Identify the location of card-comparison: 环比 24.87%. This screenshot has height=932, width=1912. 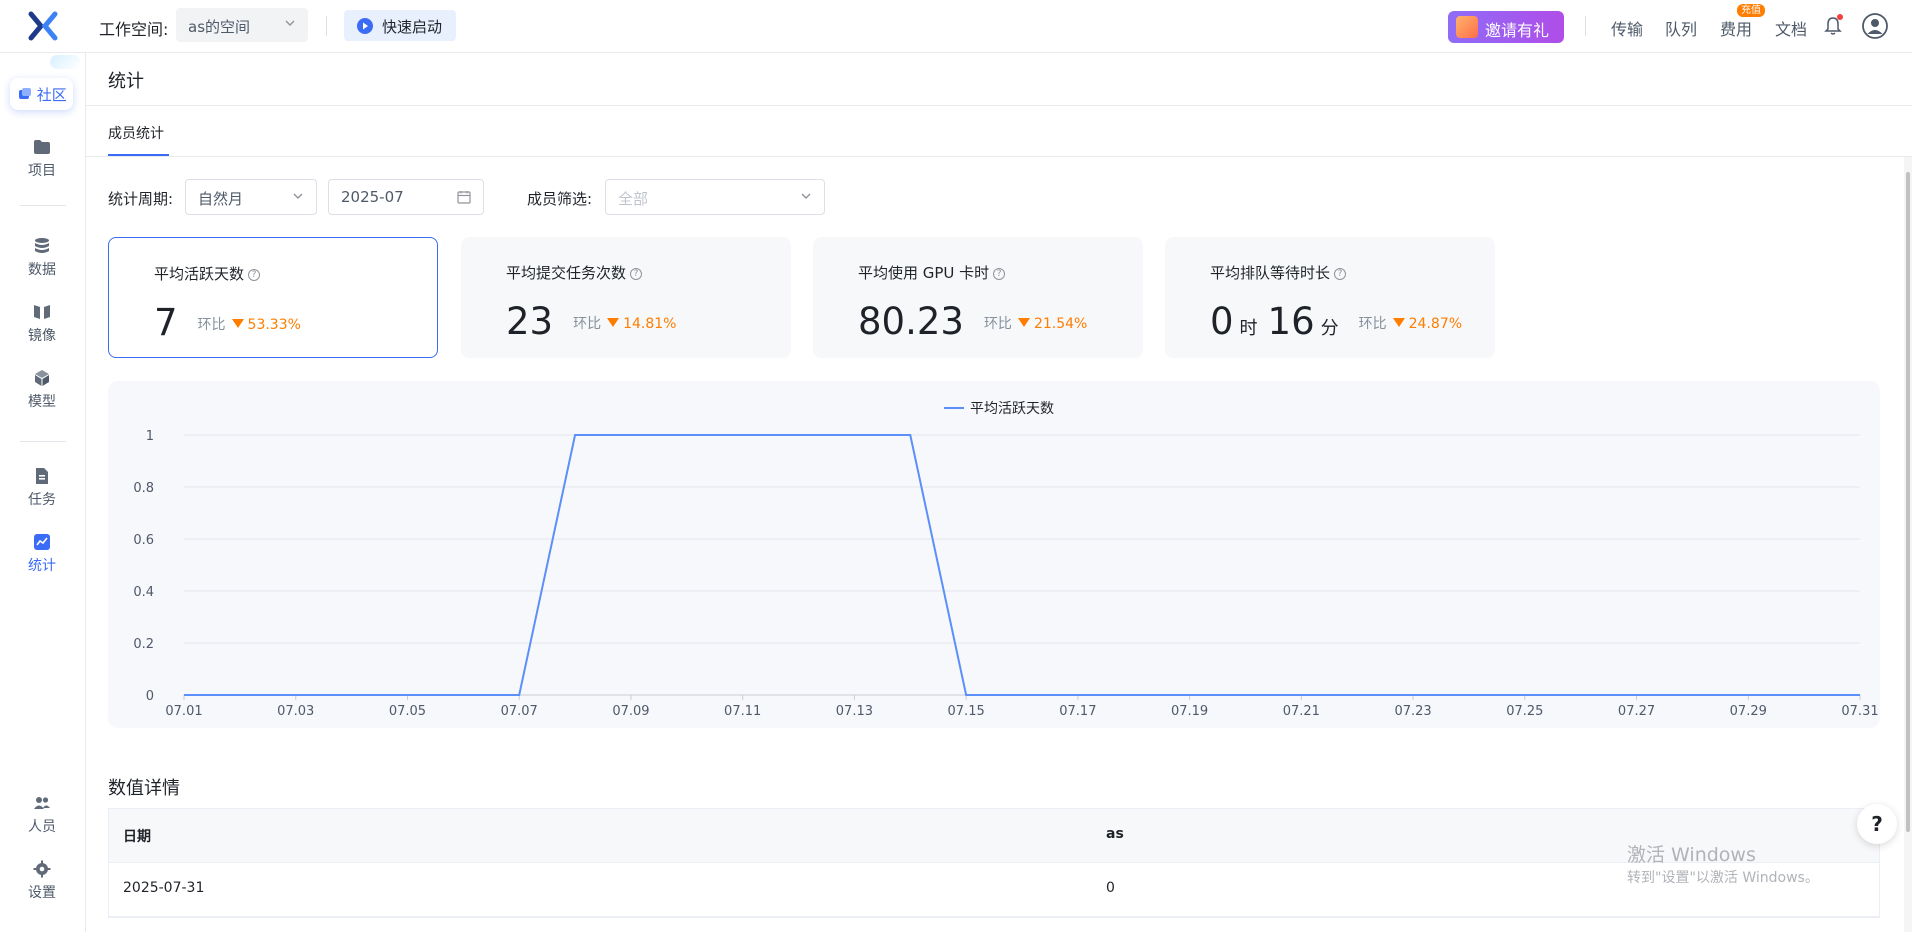
(1410, 323).